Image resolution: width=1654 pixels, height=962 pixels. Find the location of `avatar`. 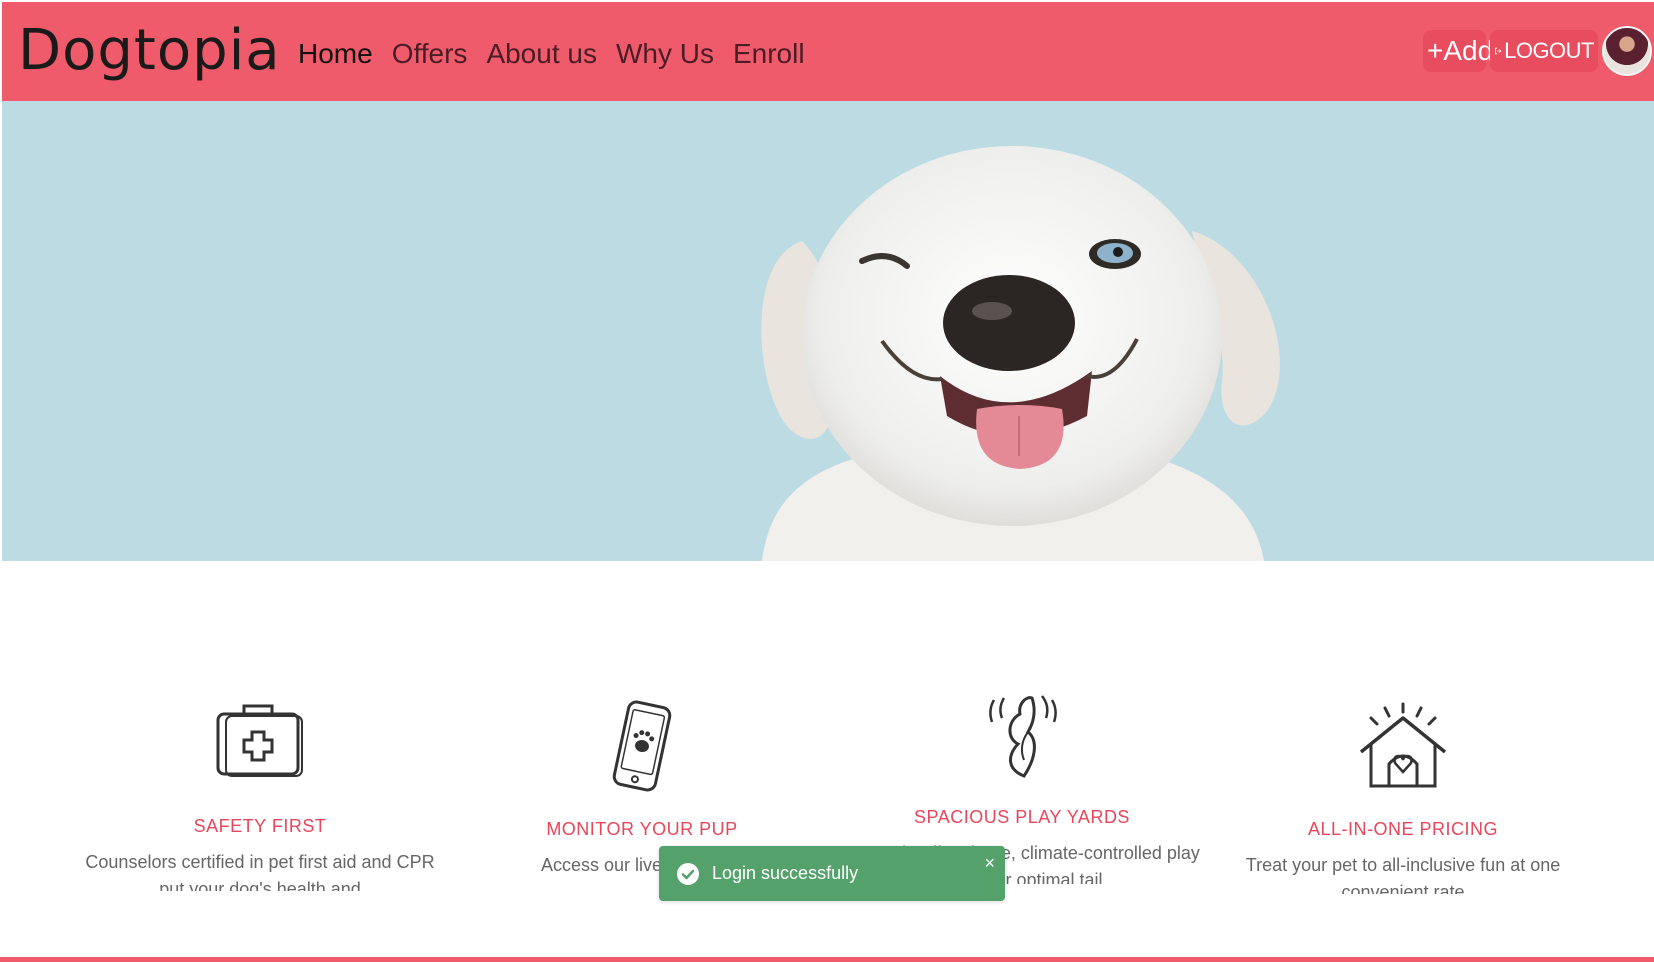

avatar is located at coordinates (1627, 51).